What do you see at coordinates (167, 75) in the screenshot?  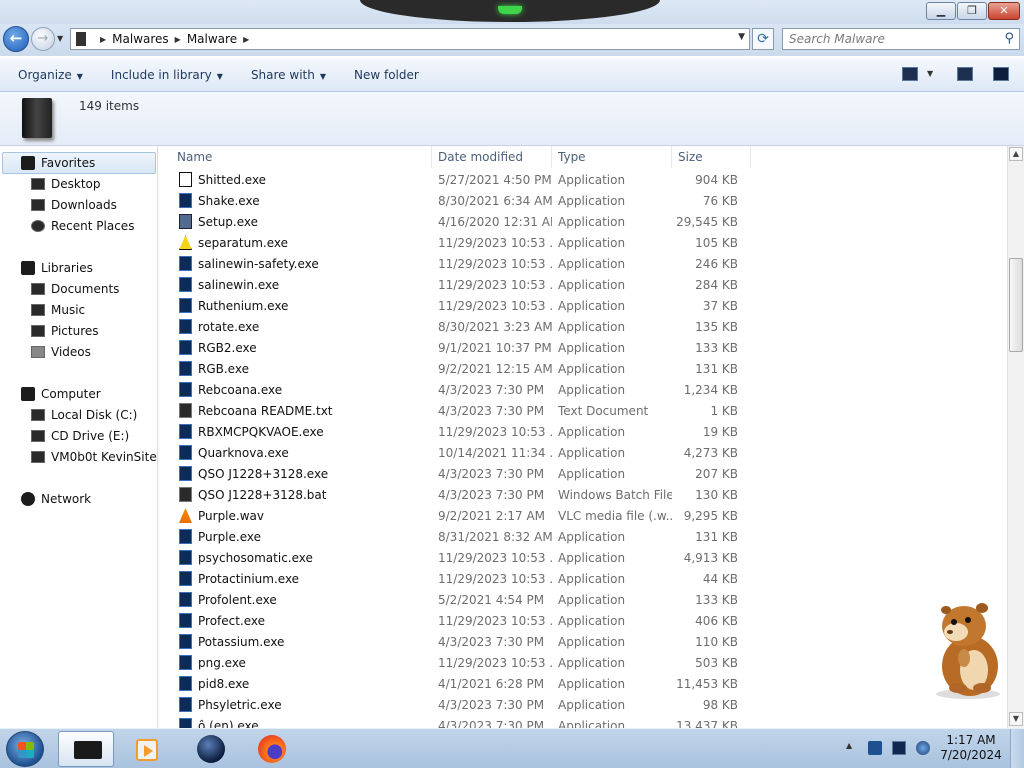 I see `include-in-library-button: Include in library ▼` at bounding box center [167, 75].